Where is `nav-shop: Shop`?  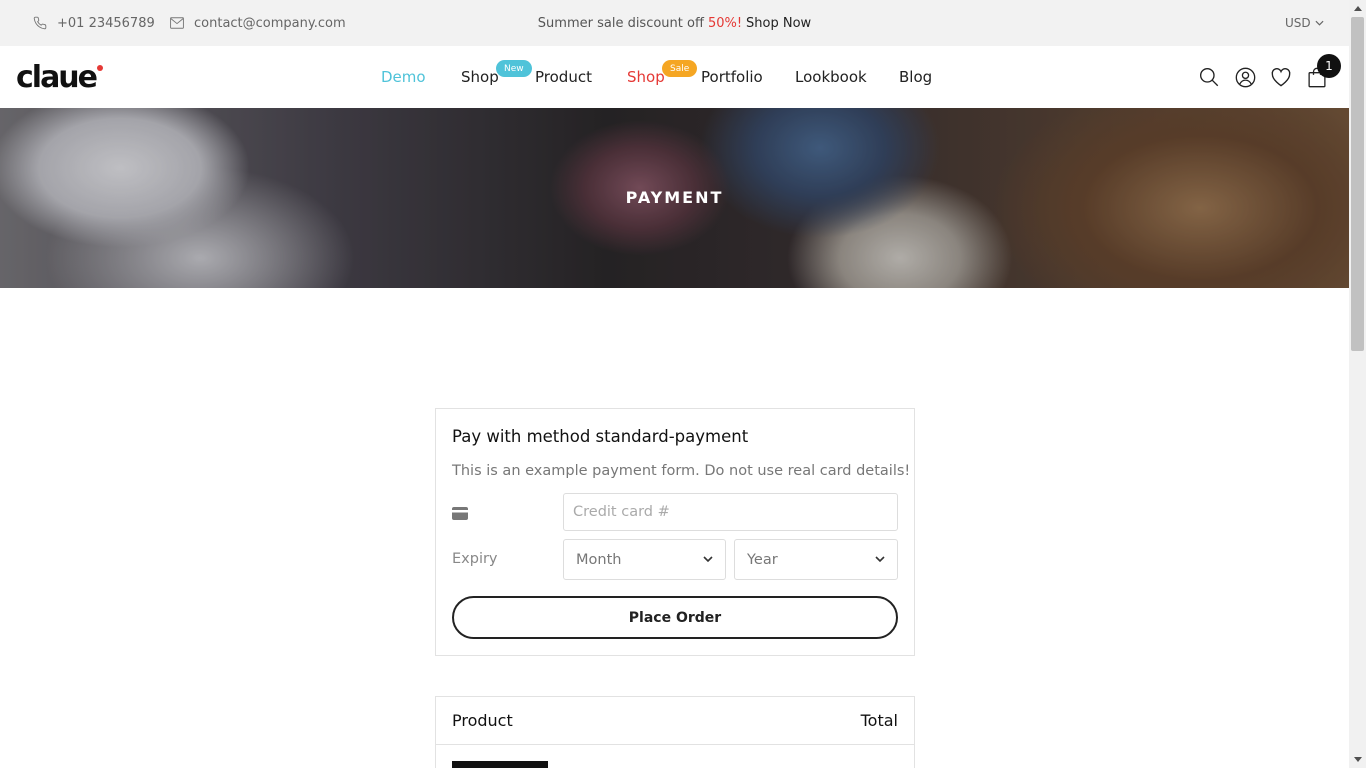 nav-shop: Shop is located at coordinates (480, 77).